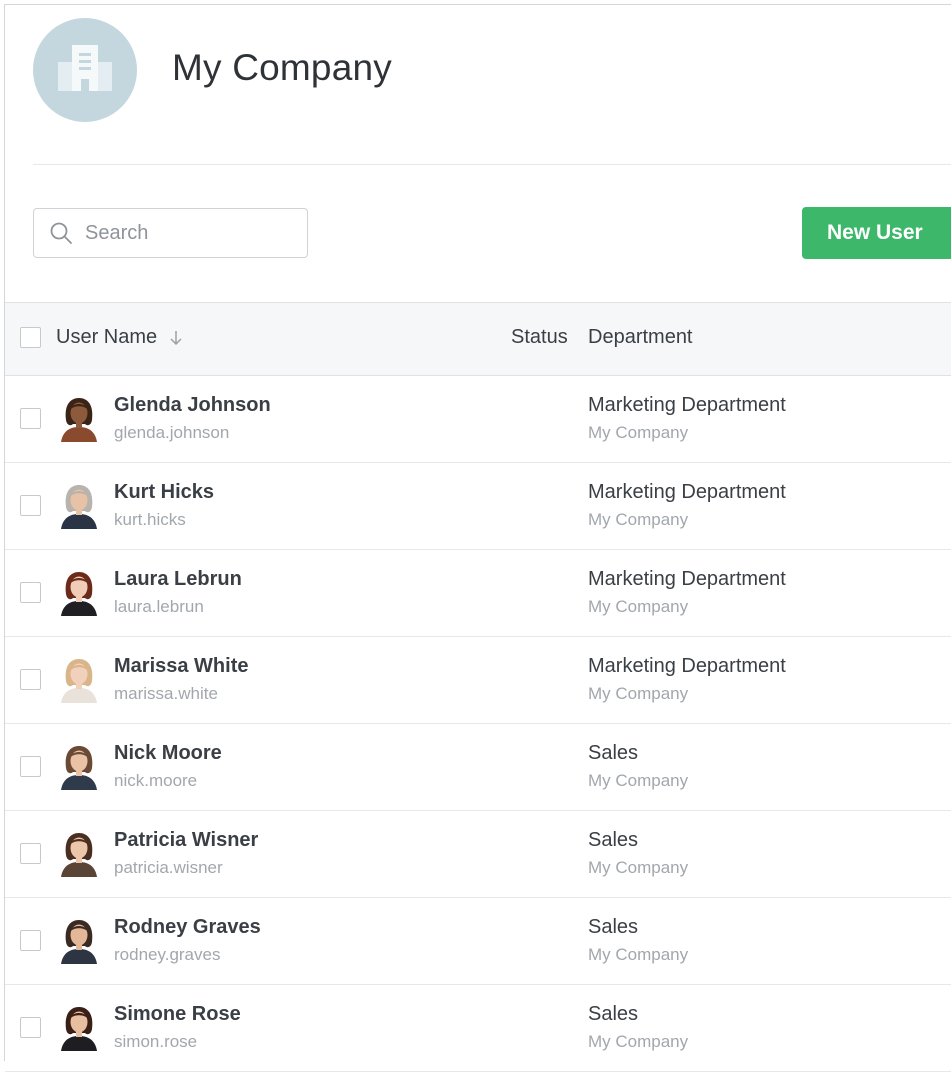  What do you see at coordinates (478, 1028) in the screenshot?
I see `table-row: Simone Rose simon.rose Sales My Company` at bounding box center [478, 1028].